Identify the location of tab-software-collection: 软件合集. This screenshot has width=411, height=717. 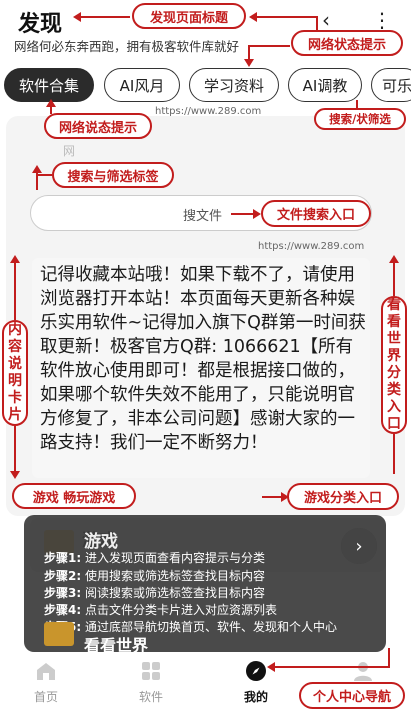
(49, 85).